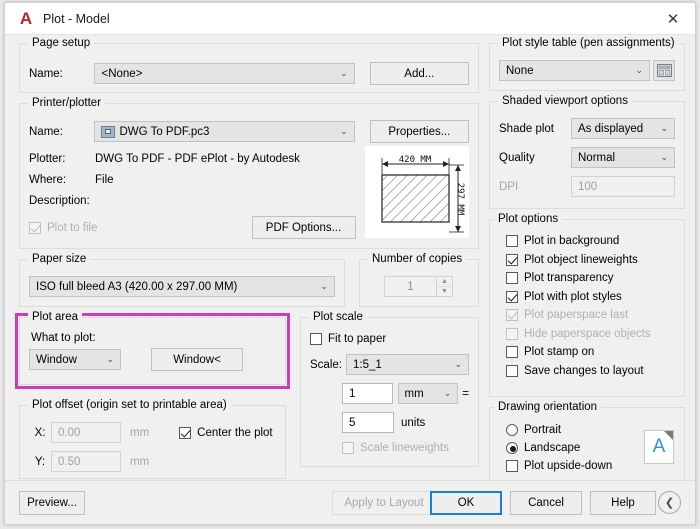 The width and height of the screenshot is (700, 529). Describe the element at coordinates (48, 180) in the screenshot. I see `where-label: Where:` at that location.